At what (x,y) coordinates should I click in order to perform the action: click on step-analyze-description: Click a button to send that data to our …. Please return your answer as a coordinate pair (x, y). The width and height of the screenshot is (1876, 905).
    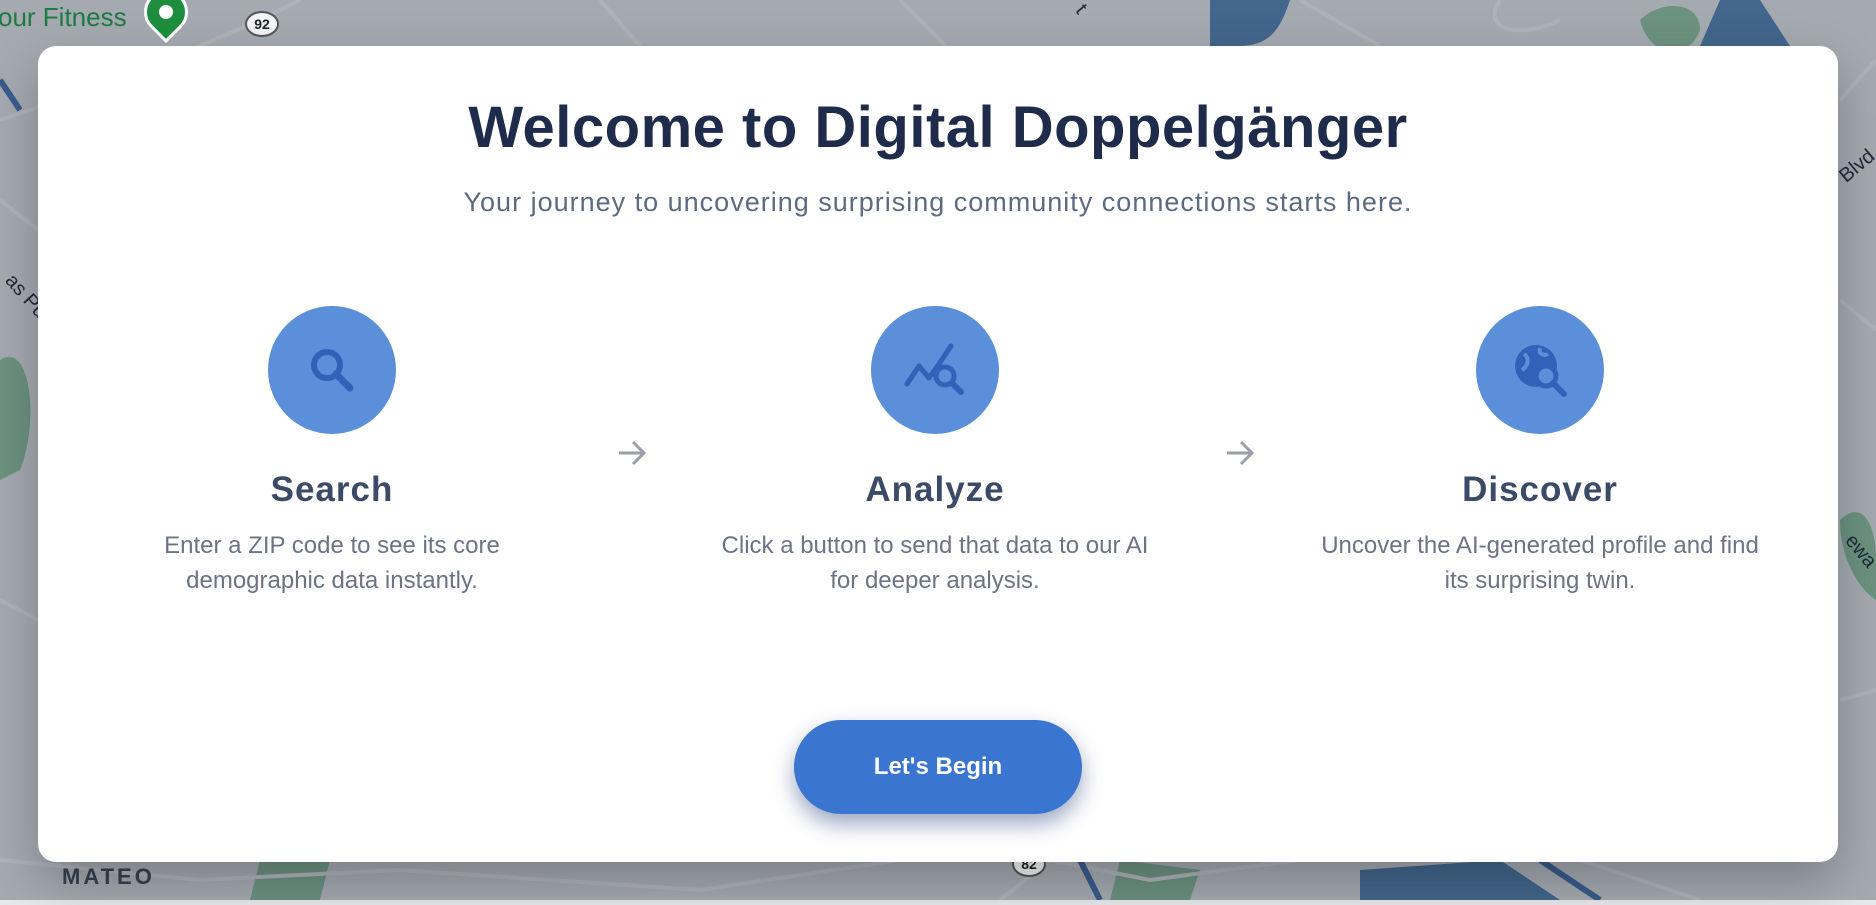
    Looking at the image, I should click on (935, 563).